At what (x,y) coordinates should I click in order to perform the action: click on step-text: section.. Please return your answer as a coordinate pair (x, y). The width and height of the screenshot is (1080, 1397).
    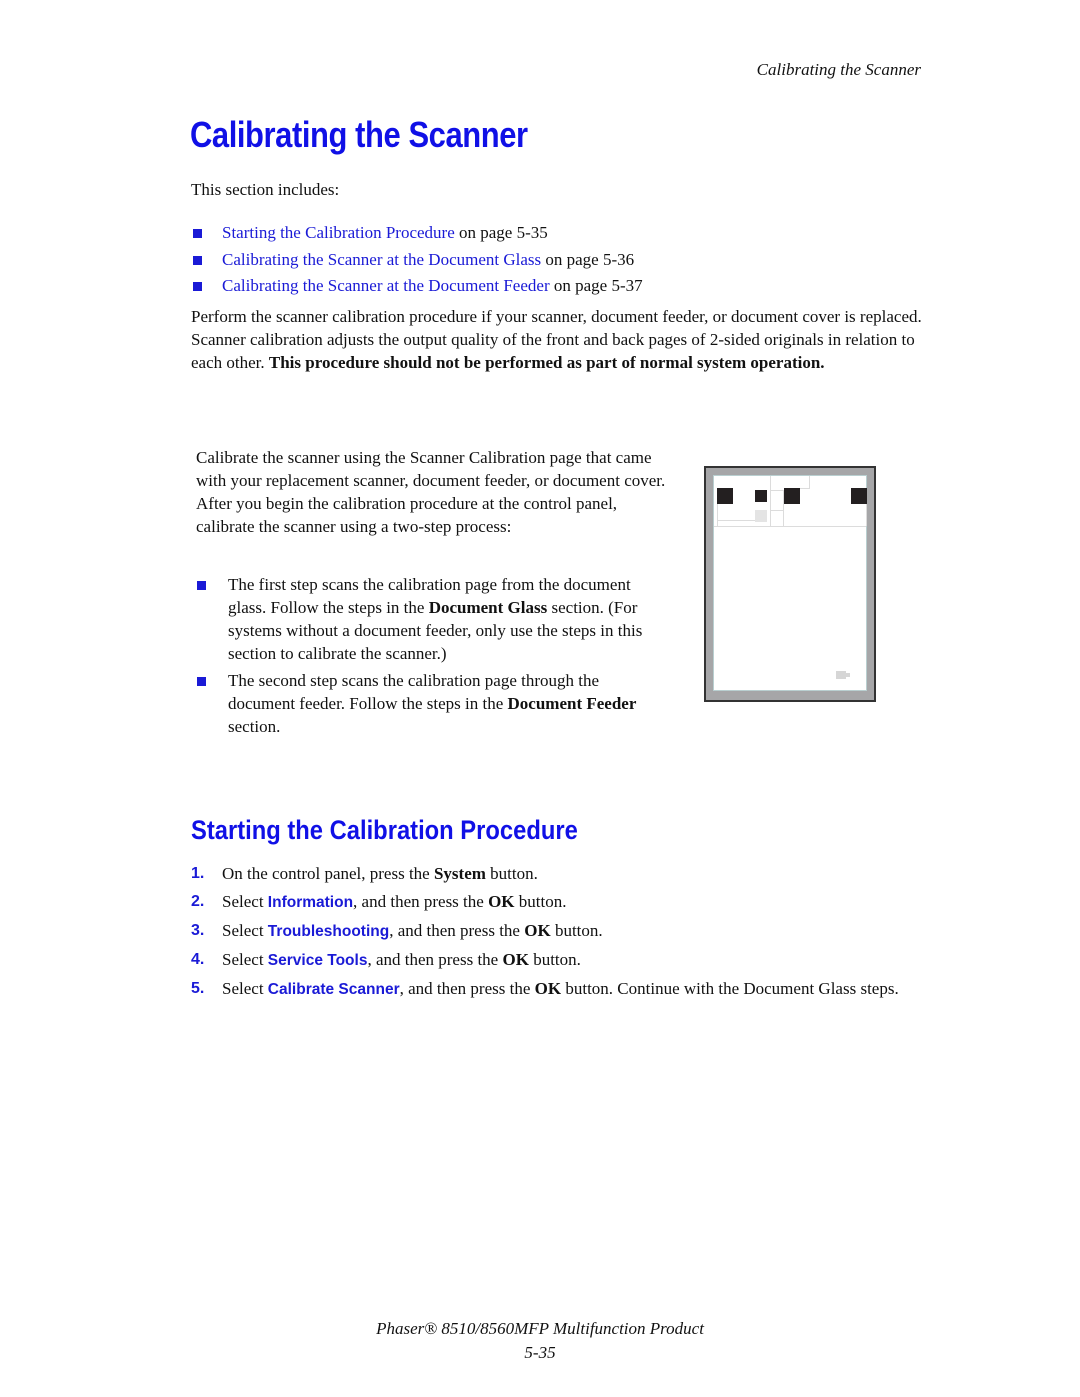
    Looking at the image, I should click on (254, 726).